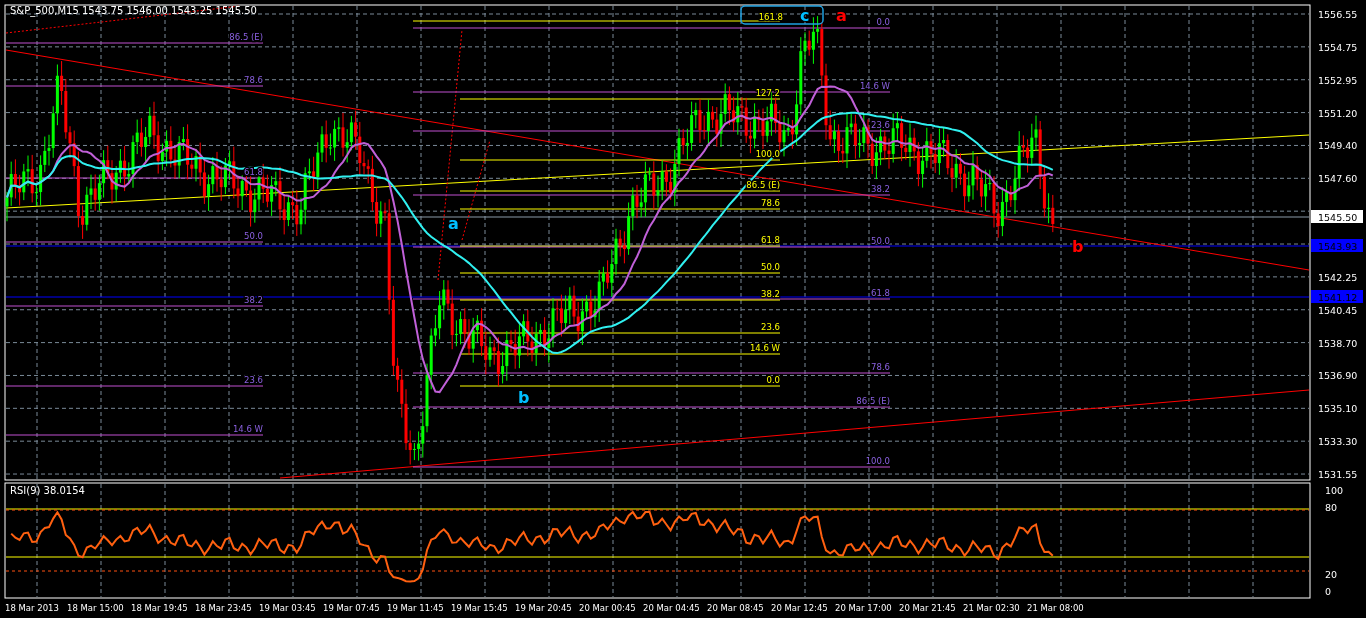 The image size is (1366, 618). I want to click on rsi-scale-label: 0, so click(1328, 591).